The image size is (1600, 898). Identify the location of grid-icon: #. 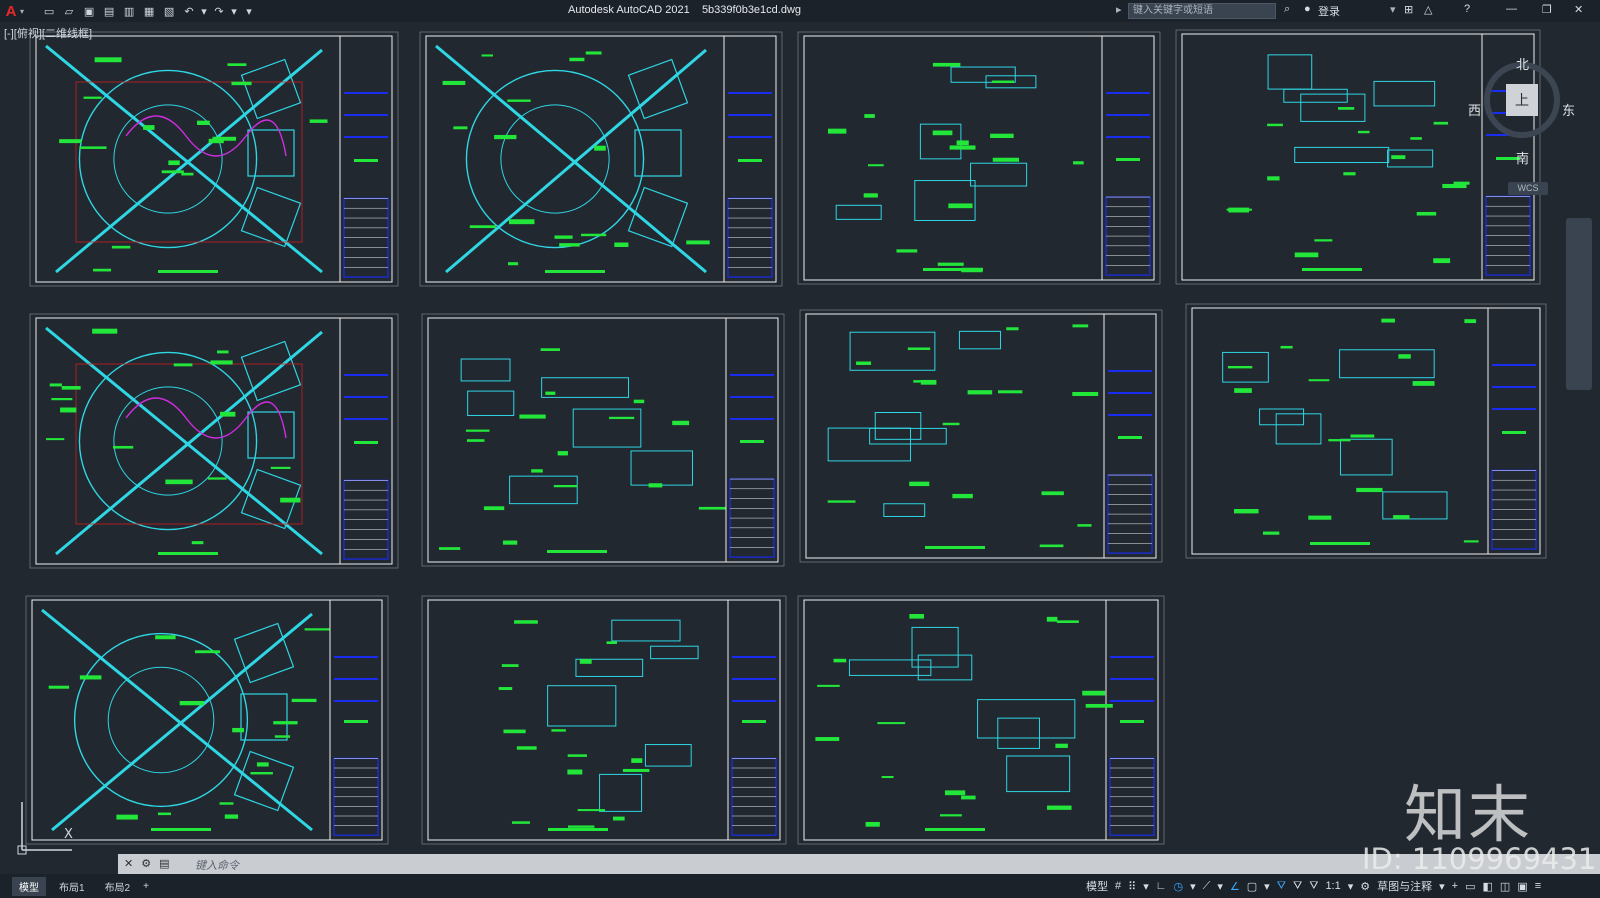
(1118, 886).